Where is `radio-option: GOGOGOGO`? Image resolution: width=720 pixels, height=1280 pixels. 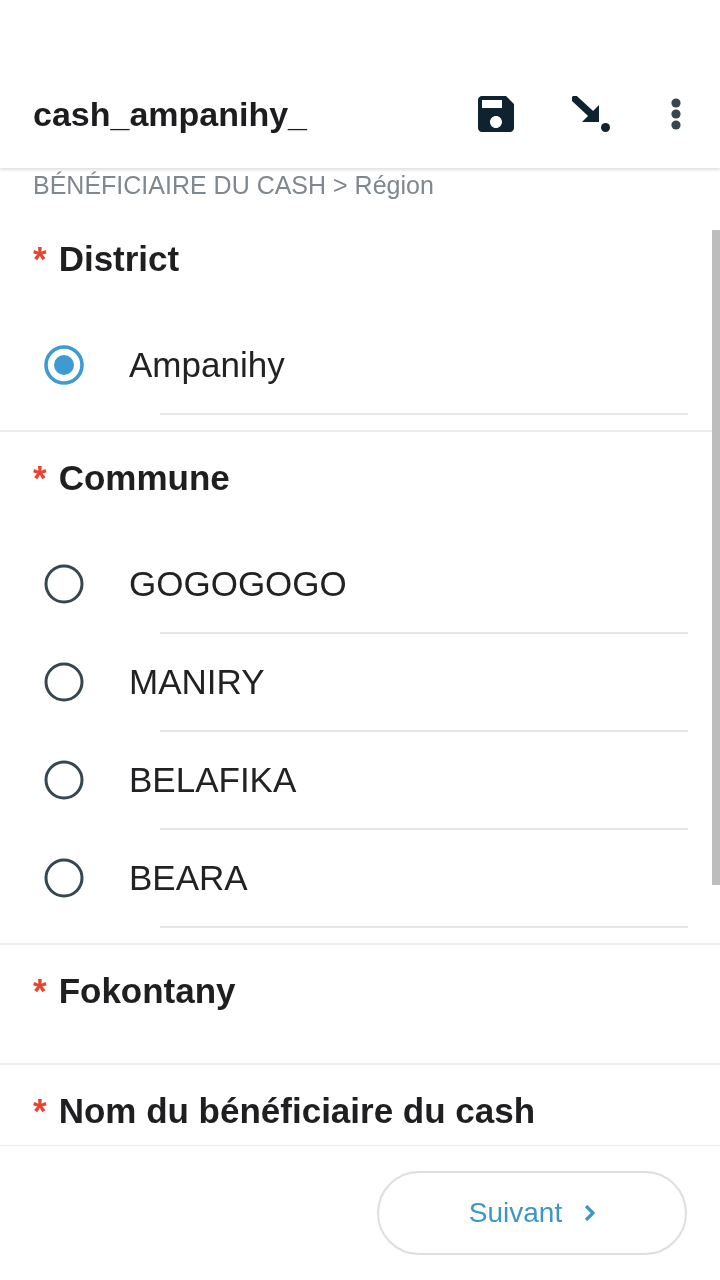 radio-option: GOGOGOGO is located at coordinates (366, 584).